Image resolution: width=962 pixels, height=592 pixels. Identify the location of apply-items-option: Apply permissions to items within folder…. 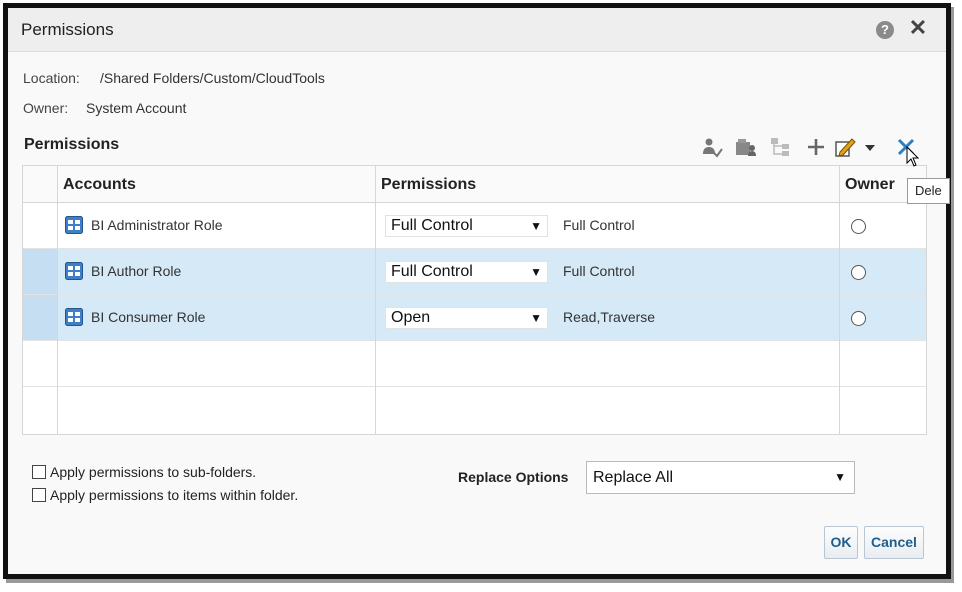
(165, 495).